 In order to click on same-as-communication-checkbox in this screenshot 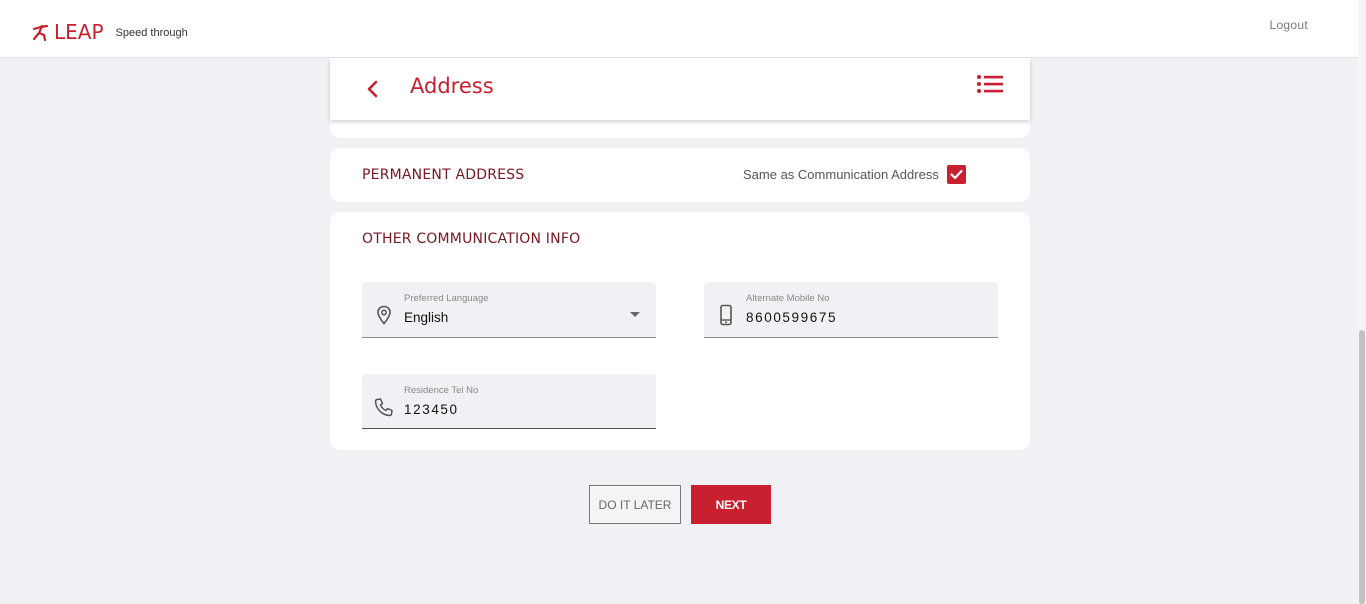, I will do `click(956, 174)`.